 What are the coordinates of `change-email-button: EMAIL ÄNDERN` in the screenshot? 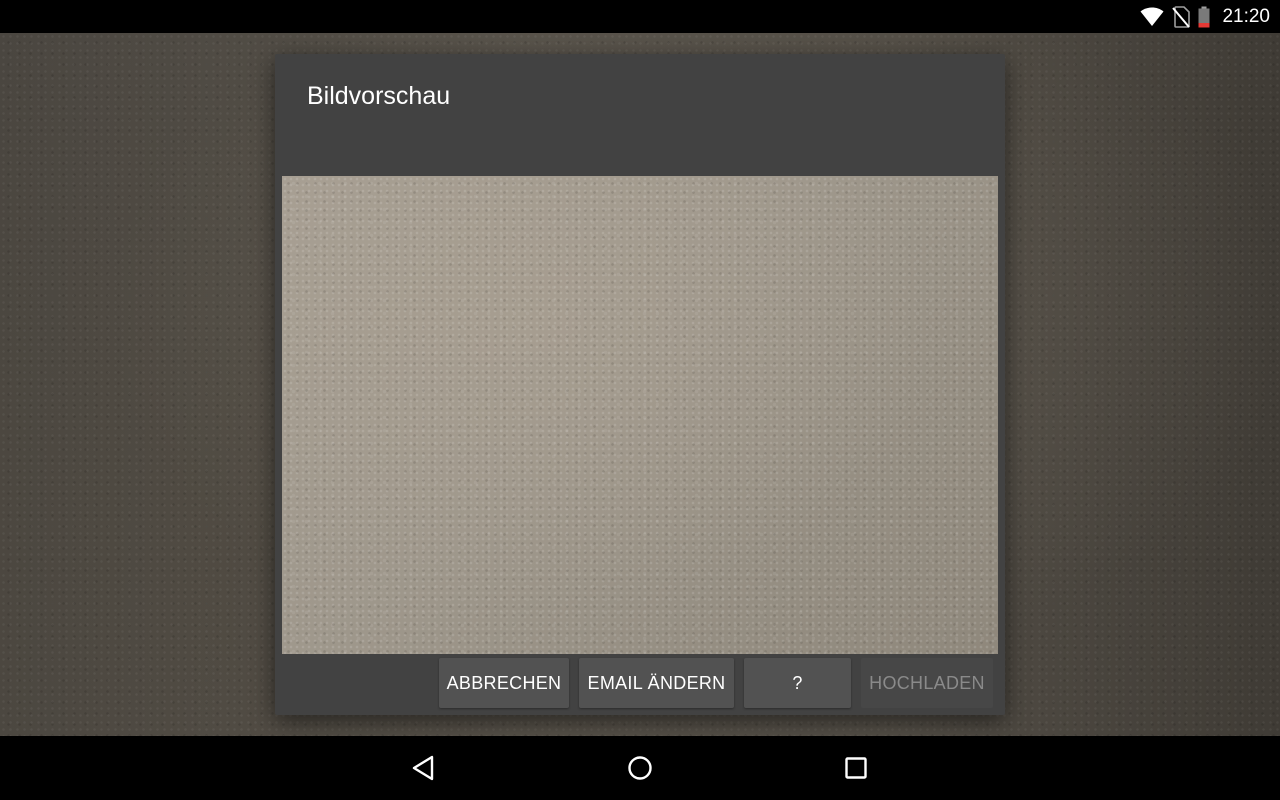 It's located at (656, 683).